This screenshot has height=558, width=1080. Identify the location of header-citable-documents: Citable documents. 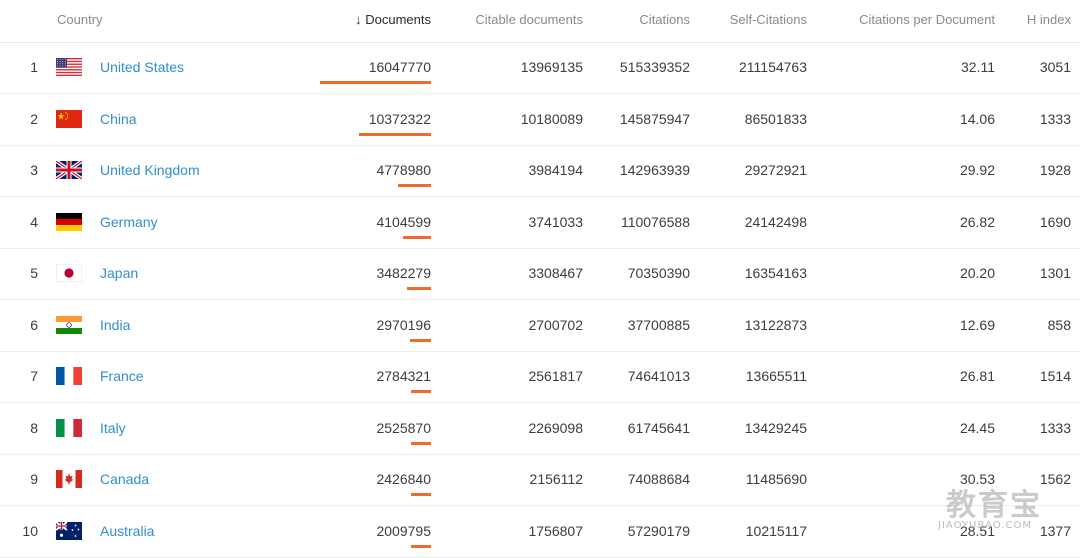
(511, 19).